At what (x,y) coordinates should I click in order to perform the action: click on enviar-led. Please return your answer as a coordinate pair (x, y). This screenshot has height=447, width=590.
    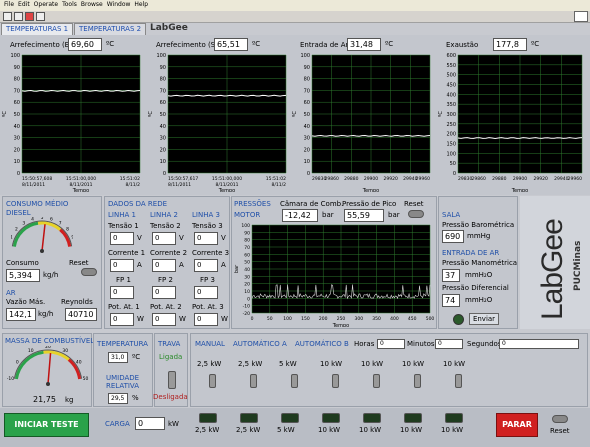
    Looking at the image, I should click on (458, 319).